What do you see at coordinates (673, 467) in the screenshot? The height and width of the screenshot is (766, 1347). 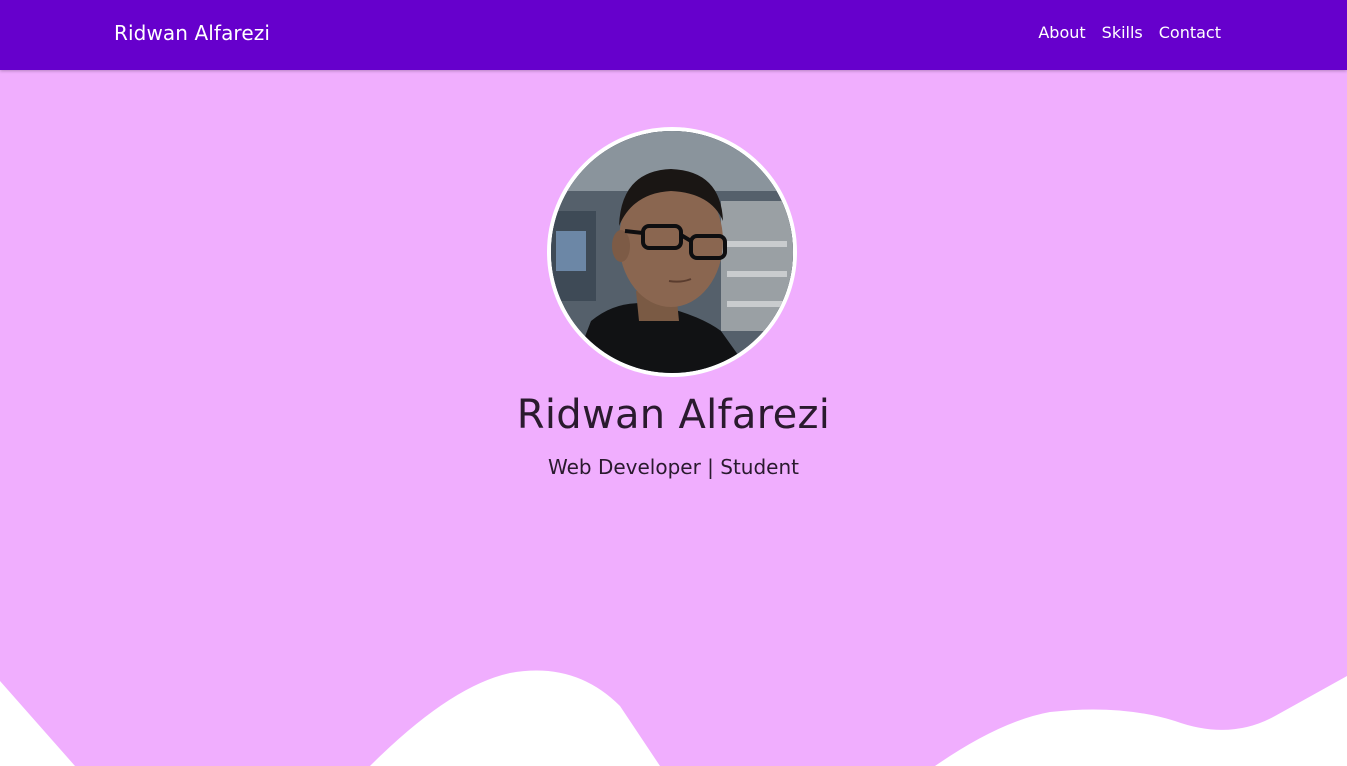 I see `hero-subtitle: Web Developer | Student` at bounding box center [673, 467].